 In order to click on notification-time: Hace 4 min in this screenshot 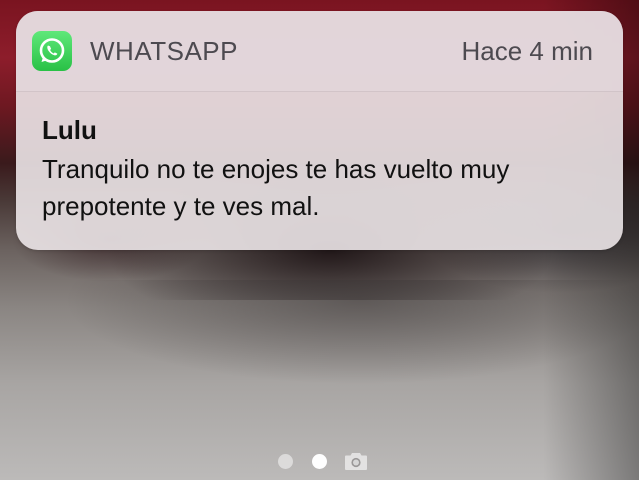, I will do `click(527, 51)`.